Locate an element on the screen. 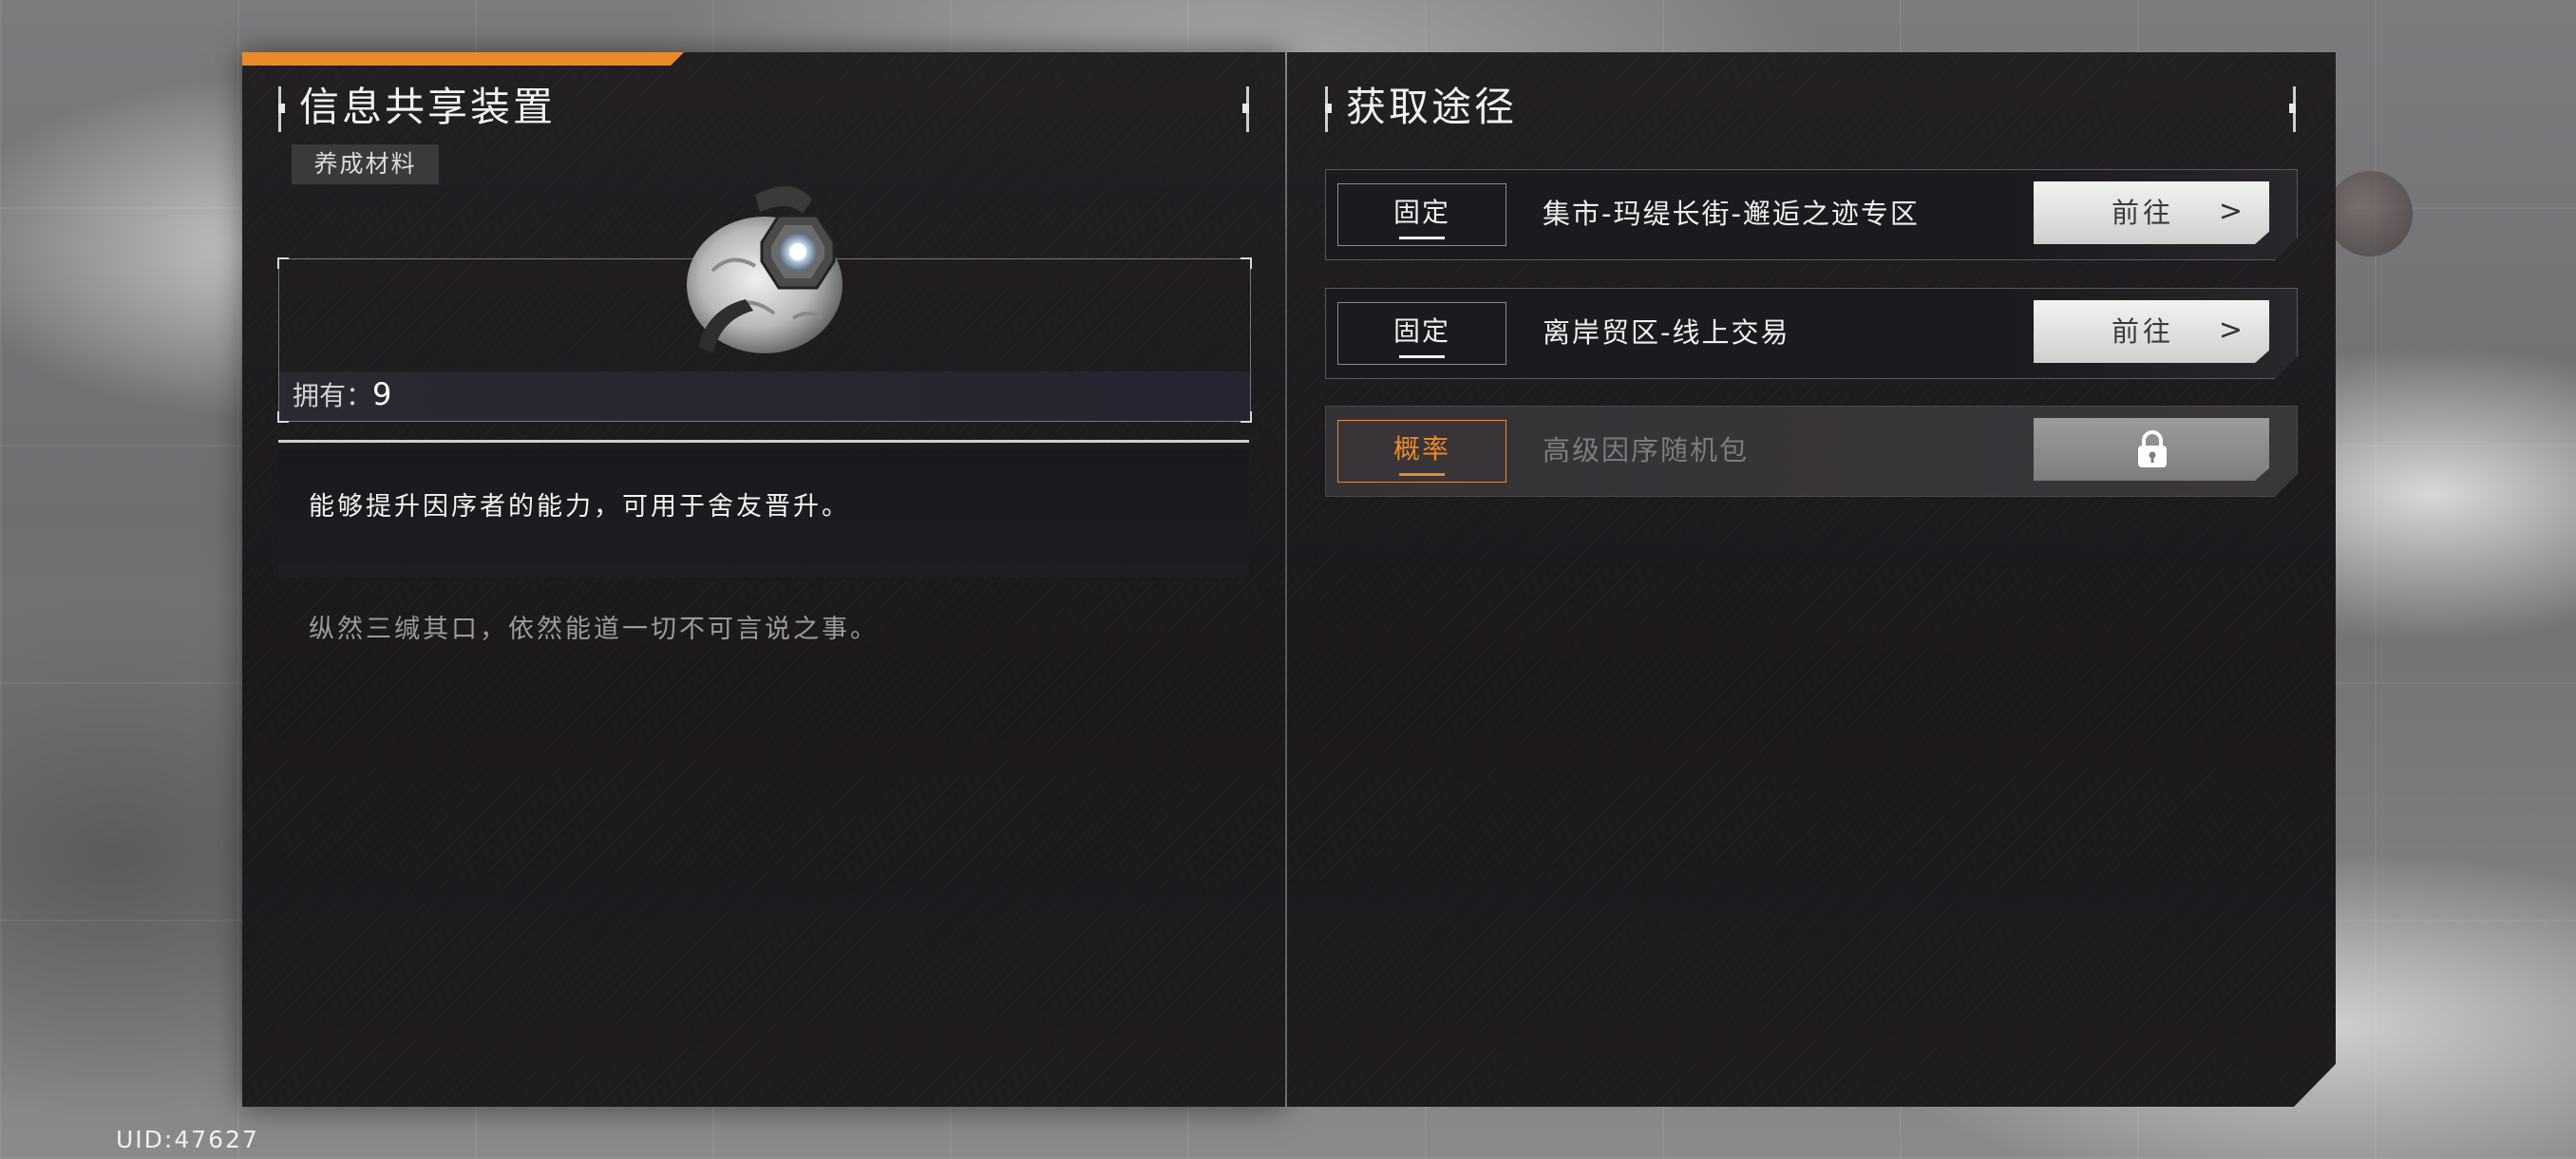 This screenshot has height=1159, width=2576. source-type-tag-probability: 概率 is located at coordinates (1421, 451).